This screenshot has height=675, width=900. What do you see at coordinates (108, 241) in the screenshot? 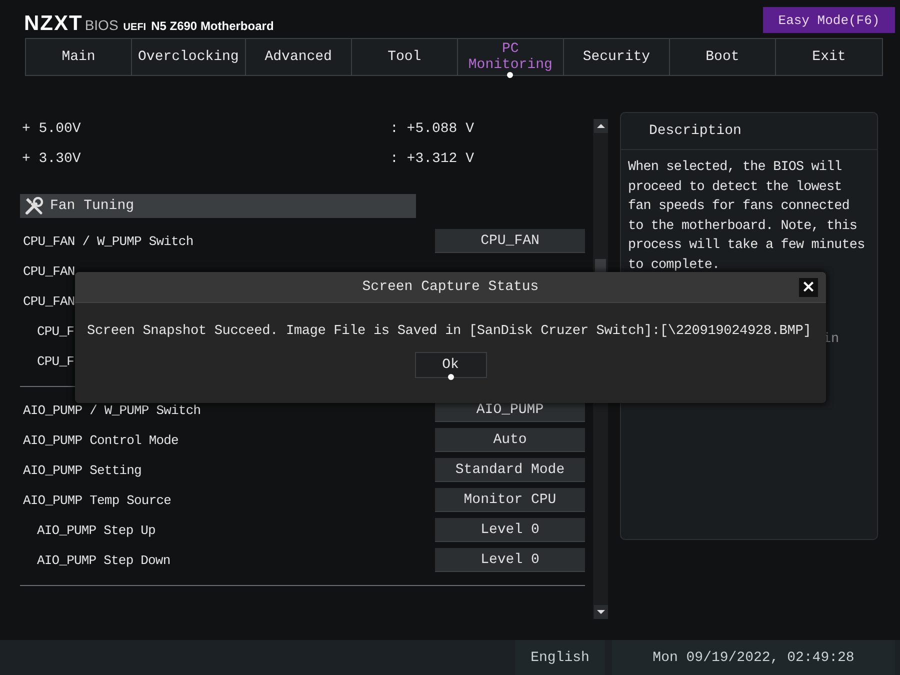
I see `setting-label: CPU_FAN / W_PUMP Switch` at bounding box center [108, 241].